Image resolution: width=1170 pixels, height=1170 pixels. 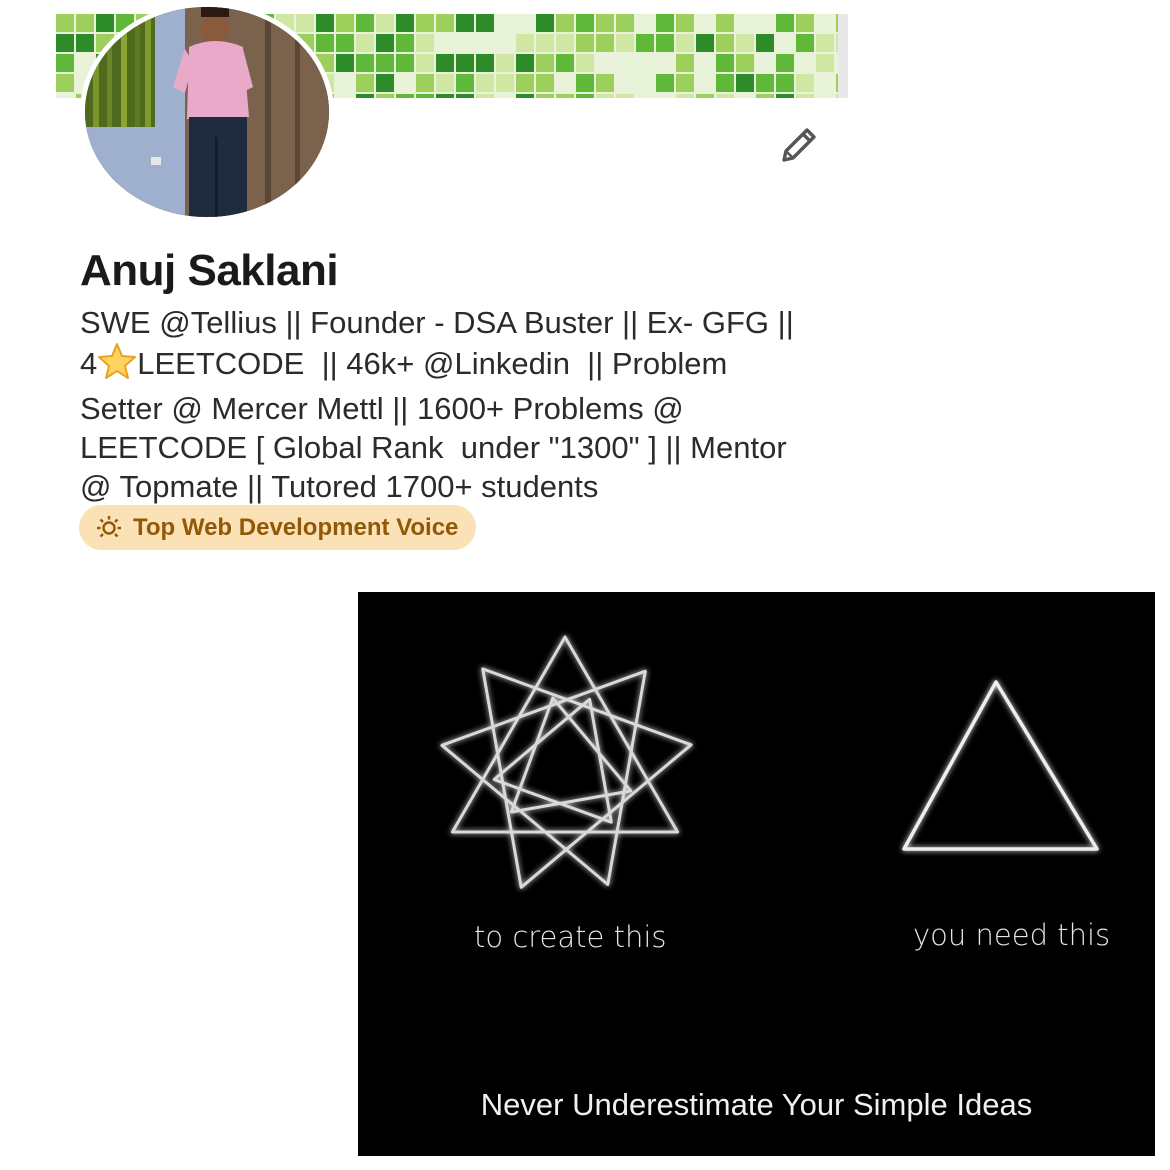 What do you see at coordinates (843, 56) in the screenshot?
I see `banner-scroll-edge` at bounding box center [843, 56].